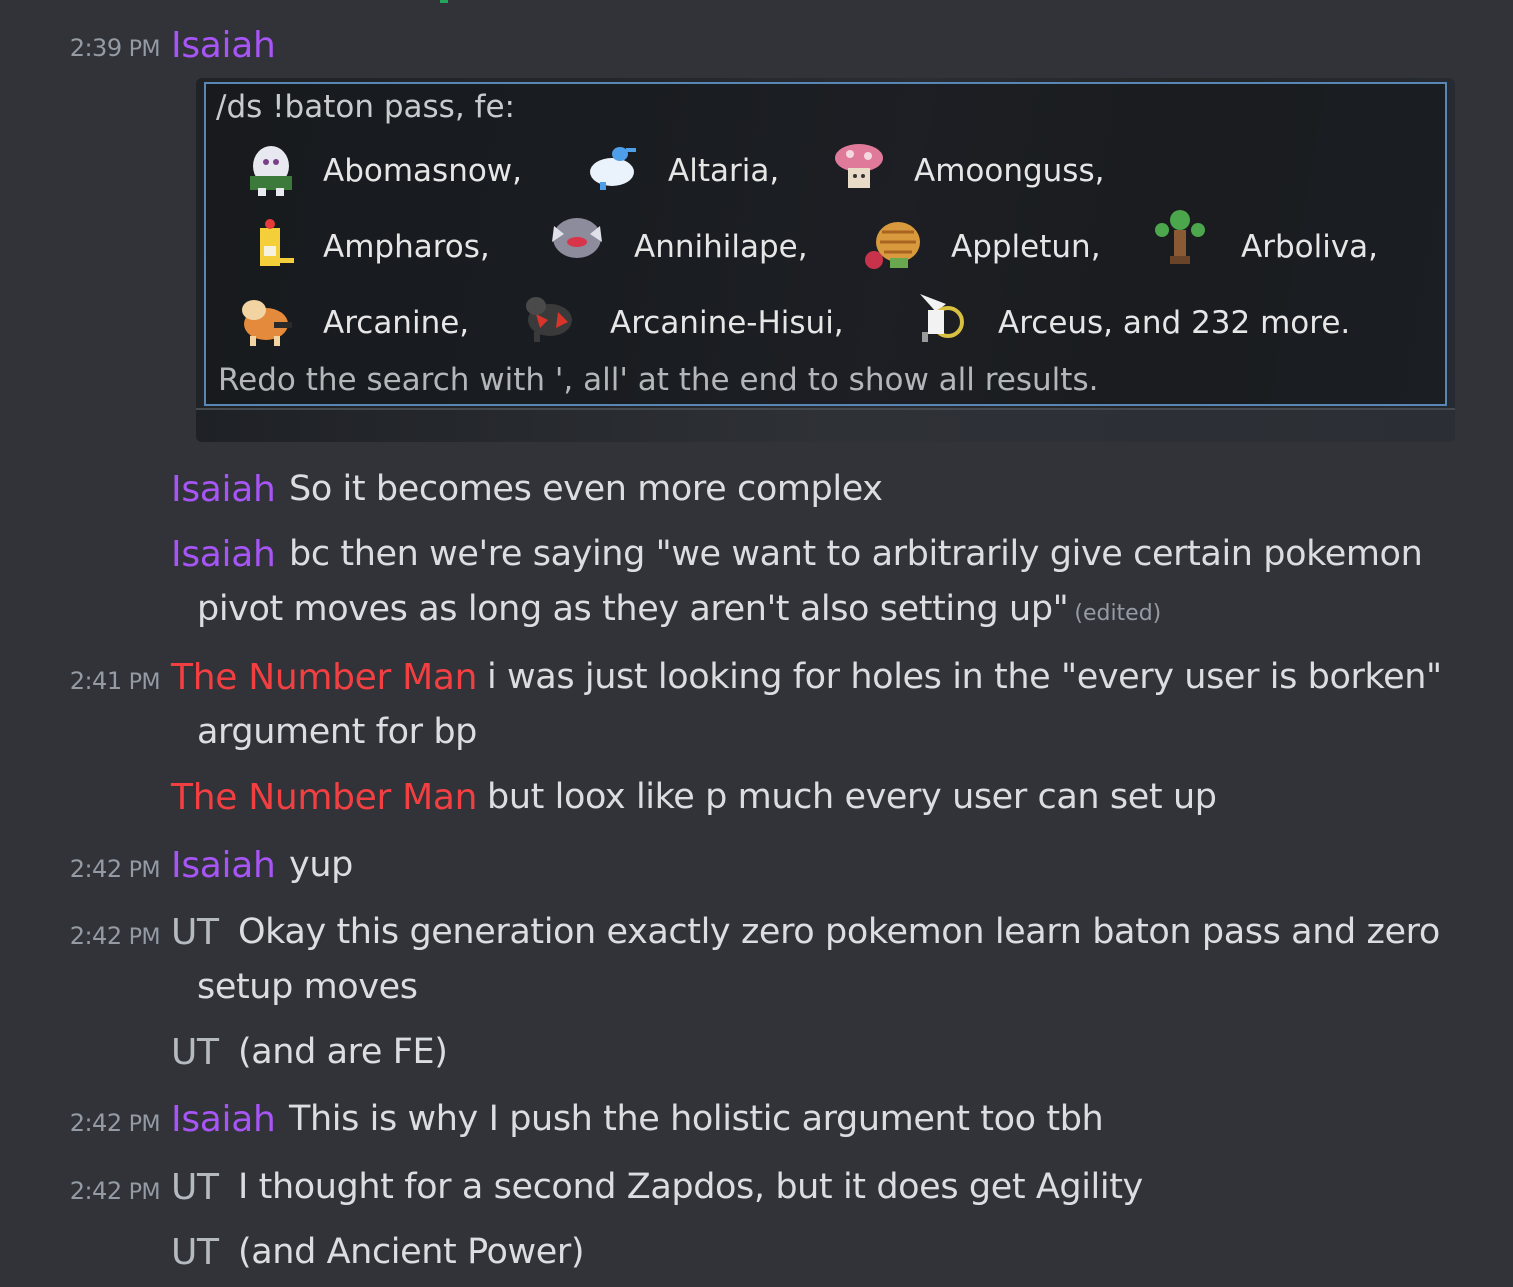  Describe the element at coordinates (577, 238) in the screenshot. I see `annihilape-icon` at that location.